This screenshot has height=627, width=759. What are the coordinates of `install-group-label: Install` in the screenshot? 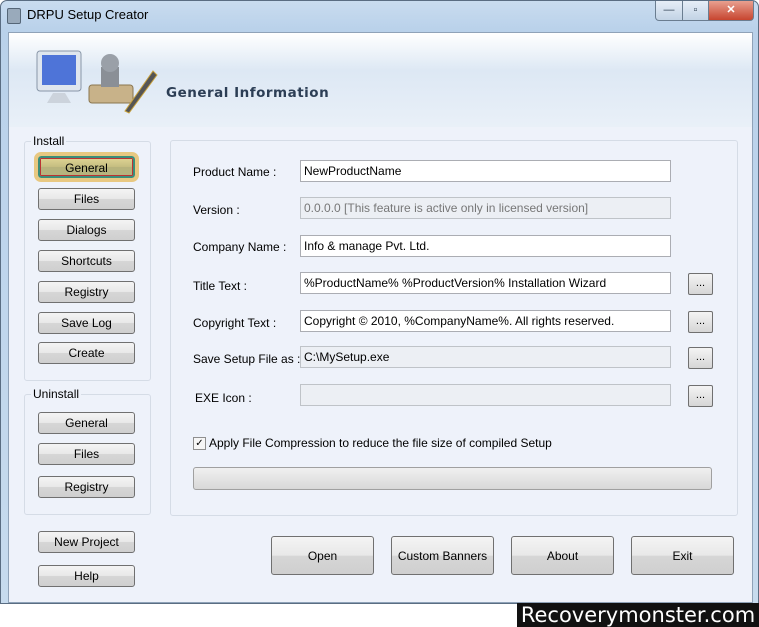 It's located at (49, 141).